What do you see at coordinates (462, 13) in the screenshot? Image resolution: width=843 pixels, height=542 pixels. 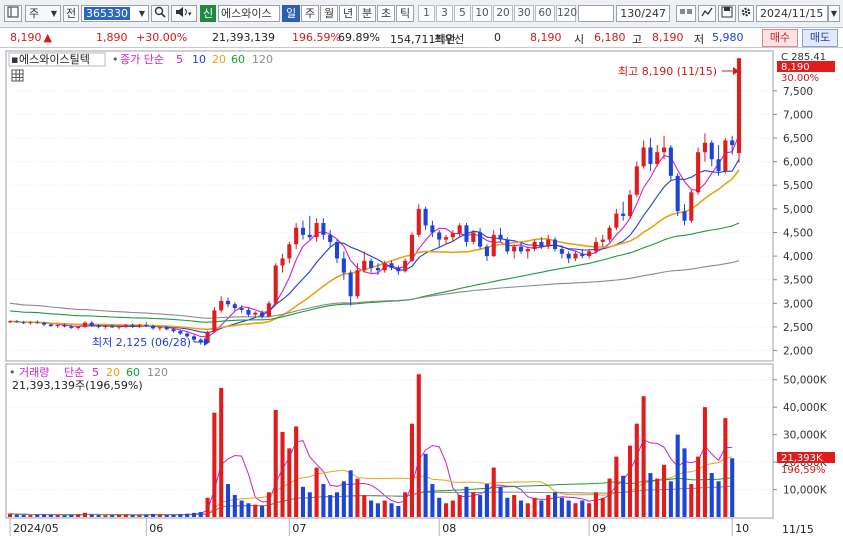 I see `interval-button-5: 5` at bounding box center [462, 13].